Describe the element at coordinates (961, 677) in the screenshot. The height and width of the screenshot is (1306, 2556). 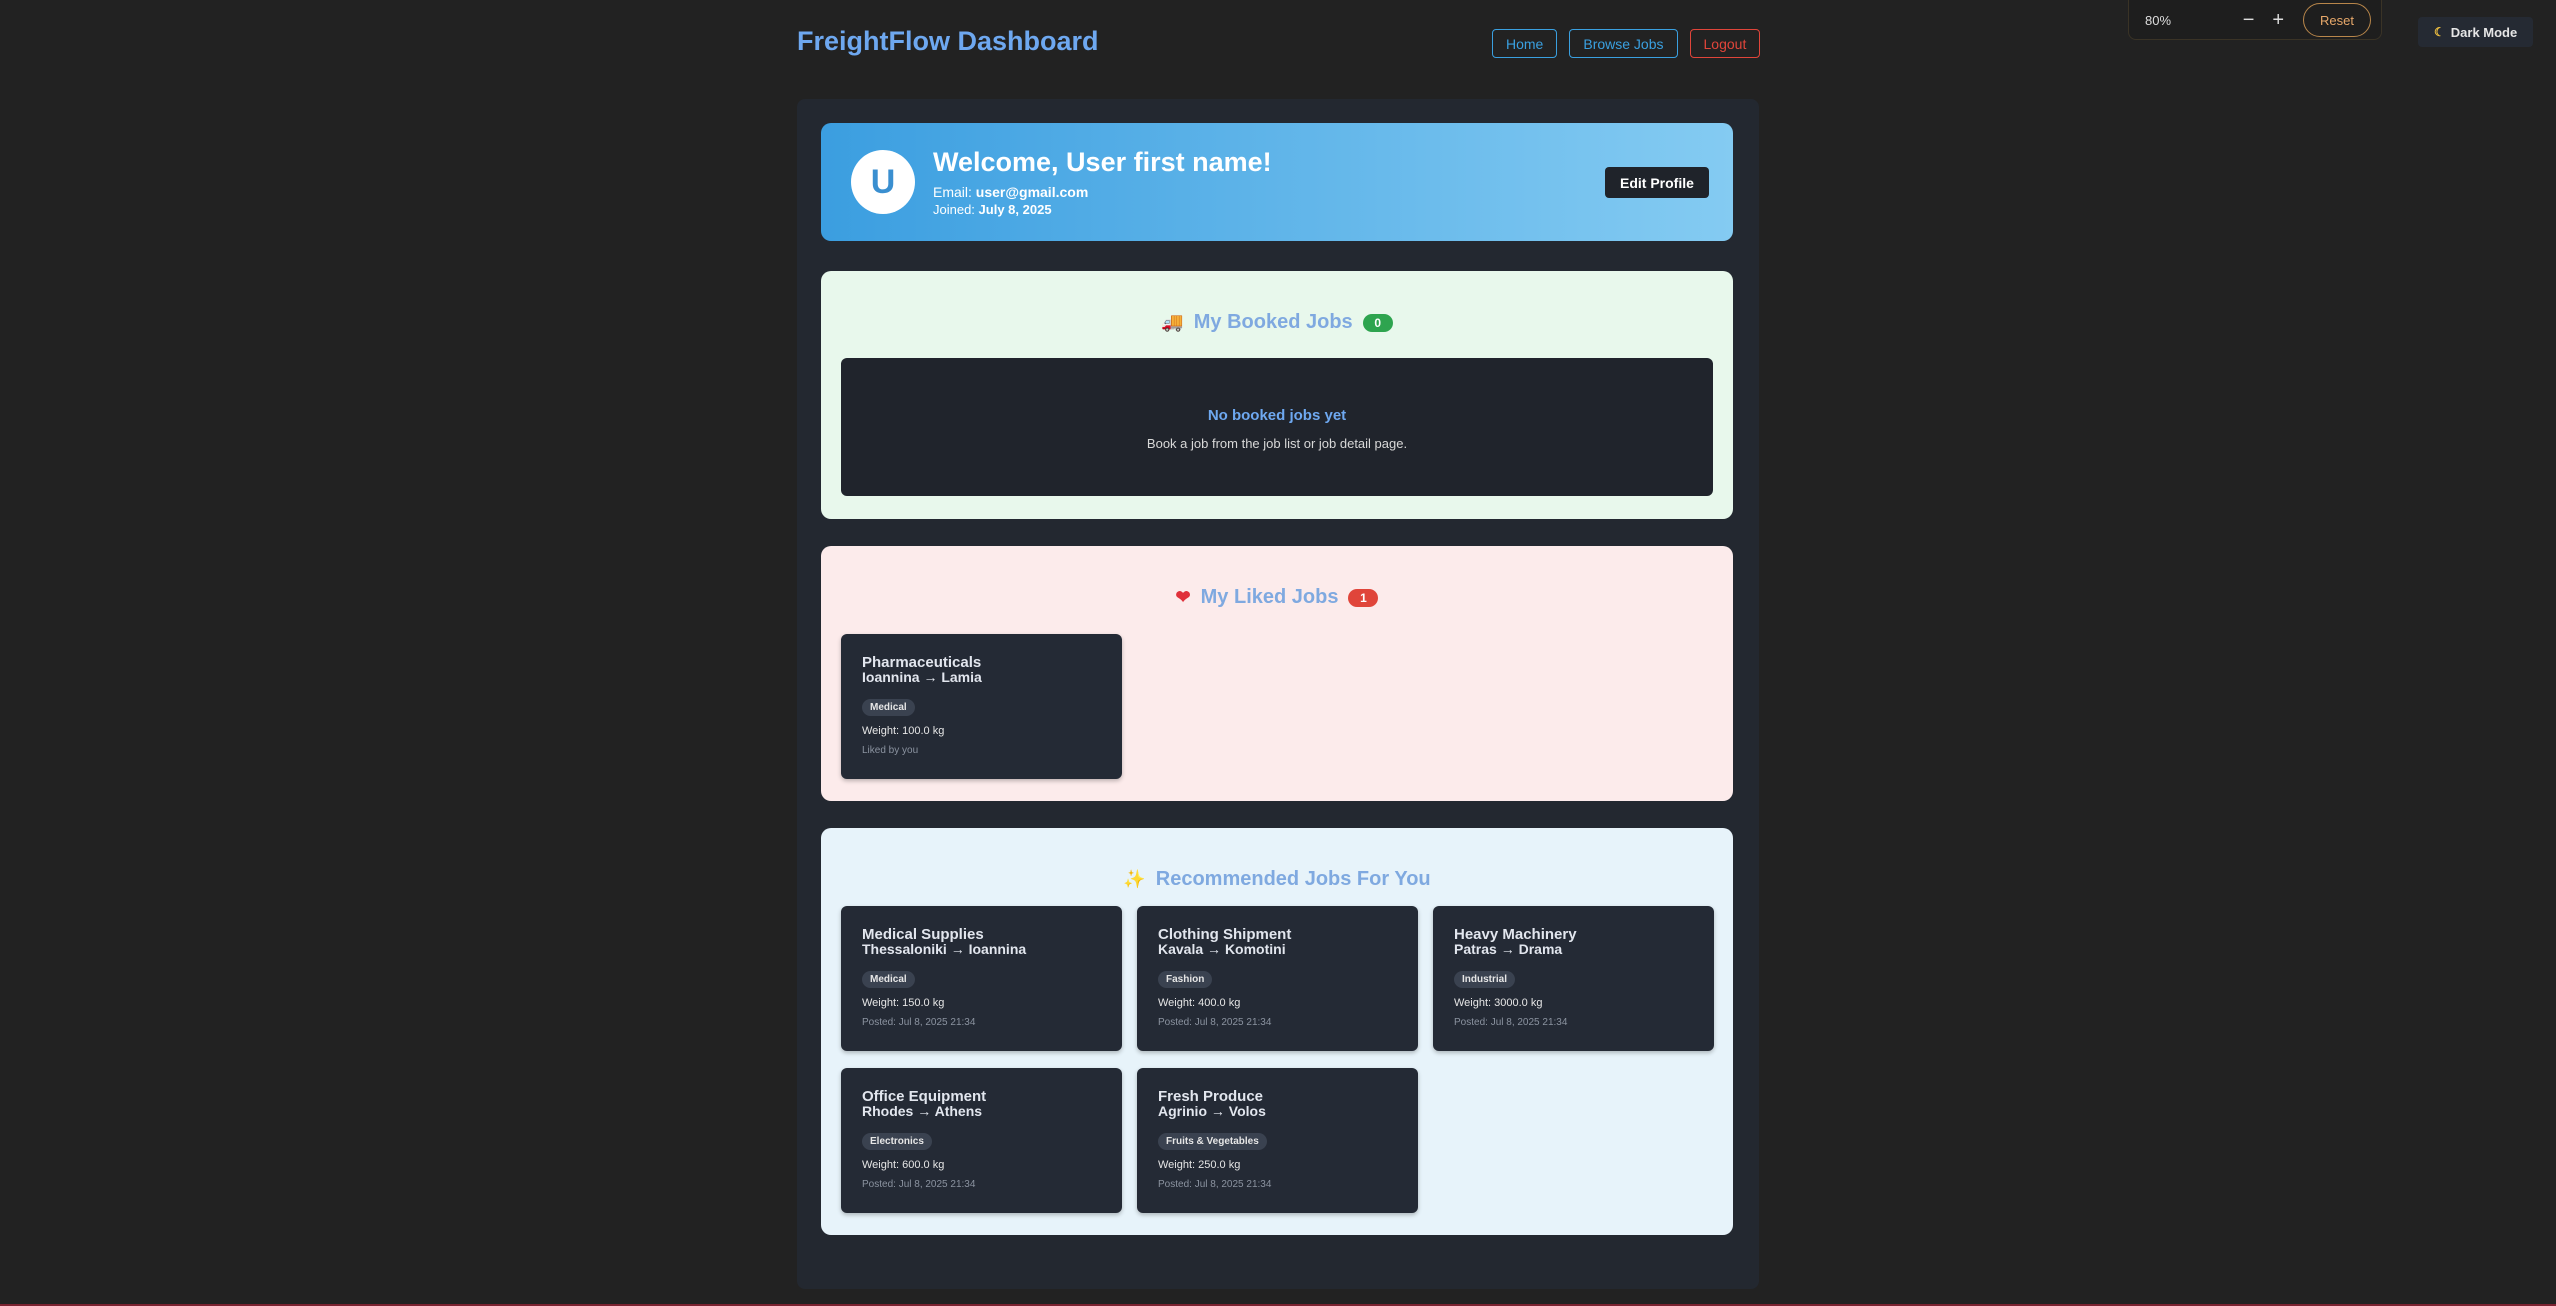
I see `route-to: Lamia` at that location.